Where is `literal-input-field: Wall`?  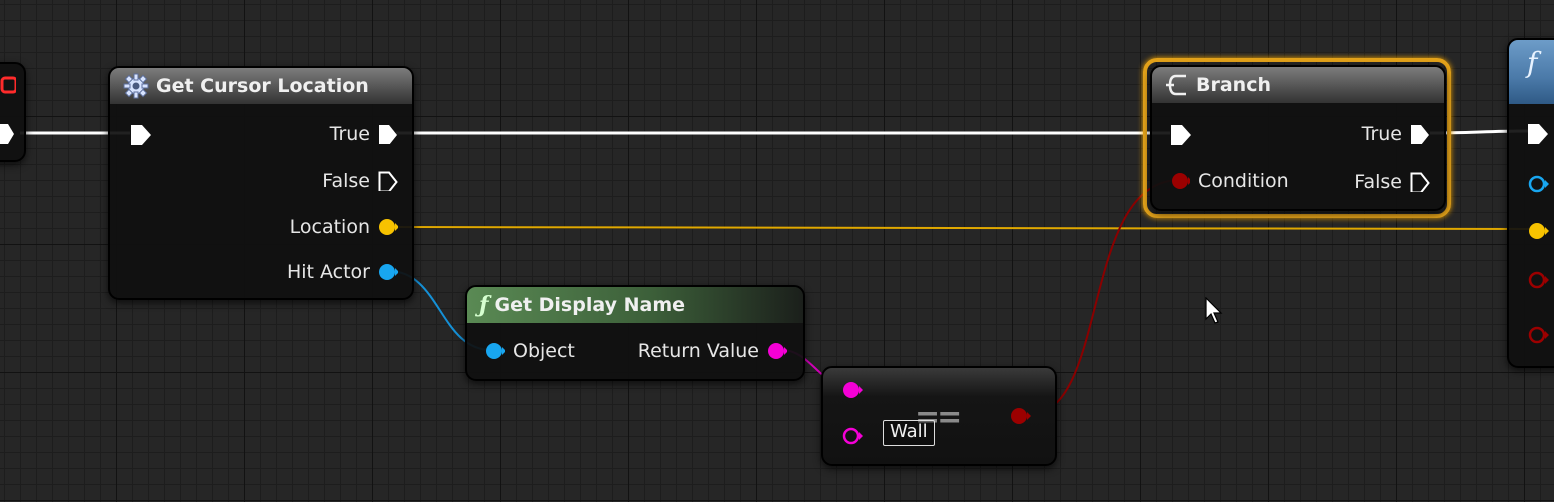
literal-input-field: Wall is located at coordinates (909, 433).